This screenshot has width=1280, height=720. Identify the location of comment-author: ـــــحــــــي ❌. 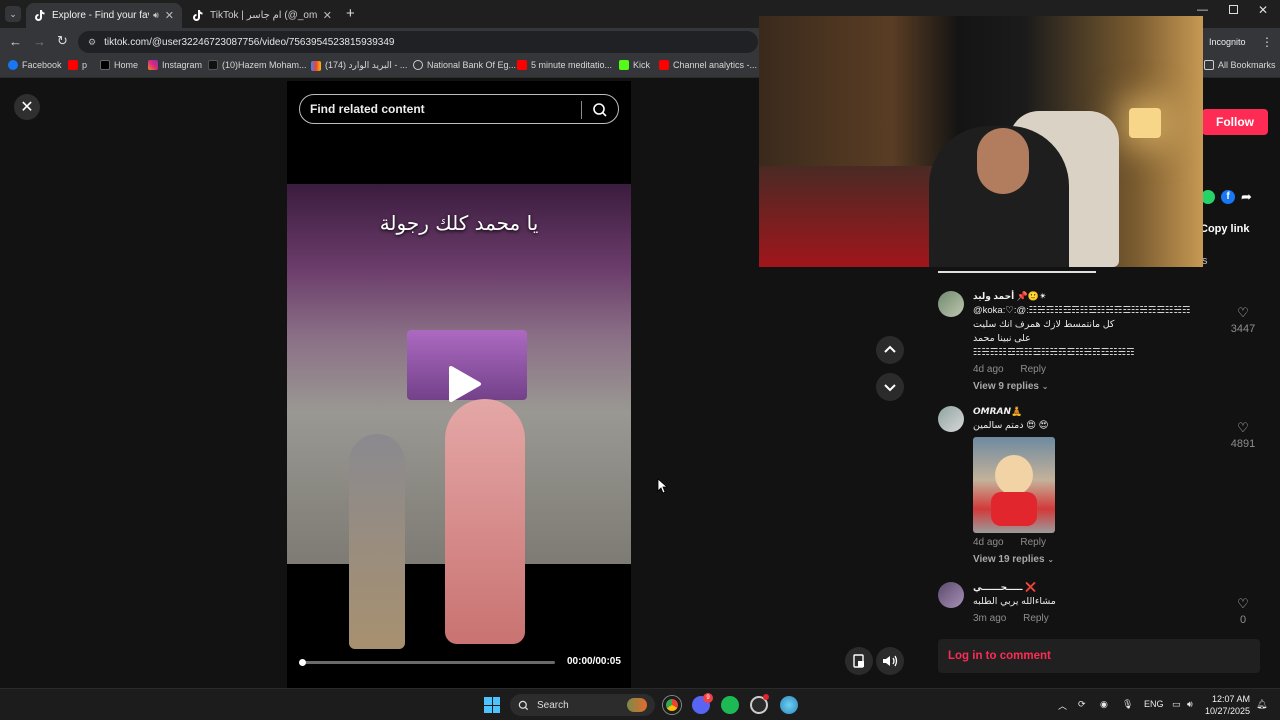
(1088, 587).